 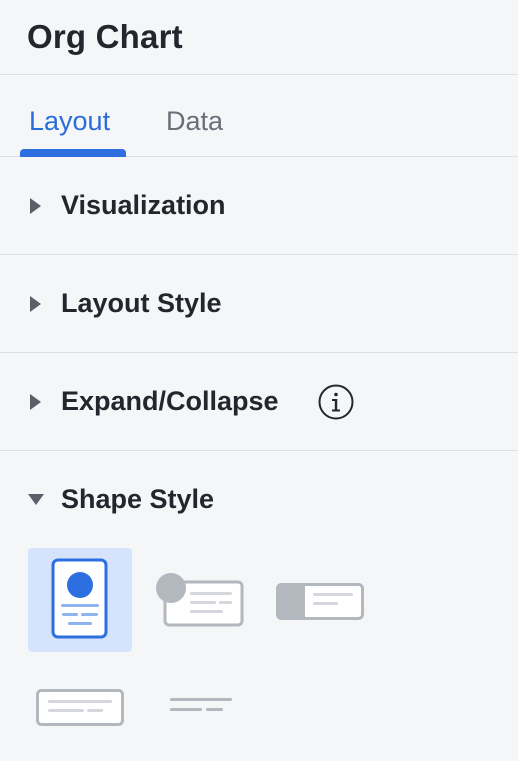 I want to click on section-visualization: Visualization, so click(x=259, y=206).